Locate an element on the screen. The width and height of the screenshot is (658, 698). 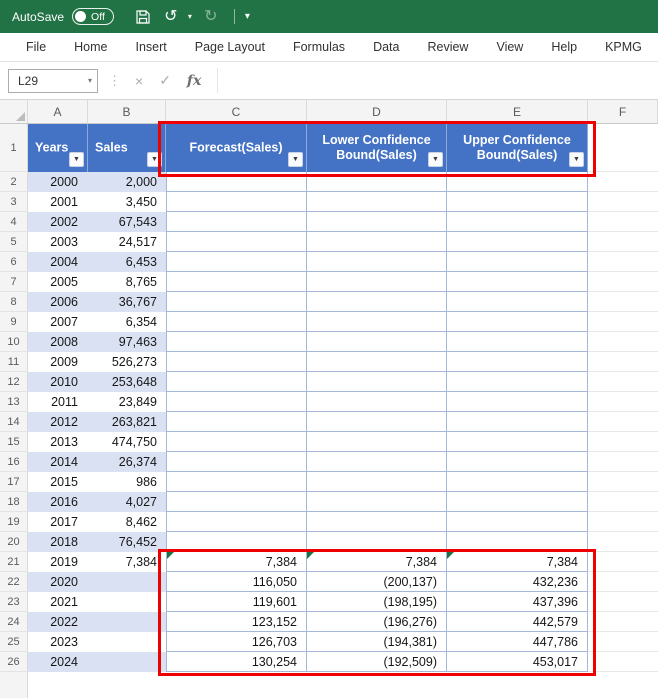
cell-d5 is located at coordinates (377, 242).